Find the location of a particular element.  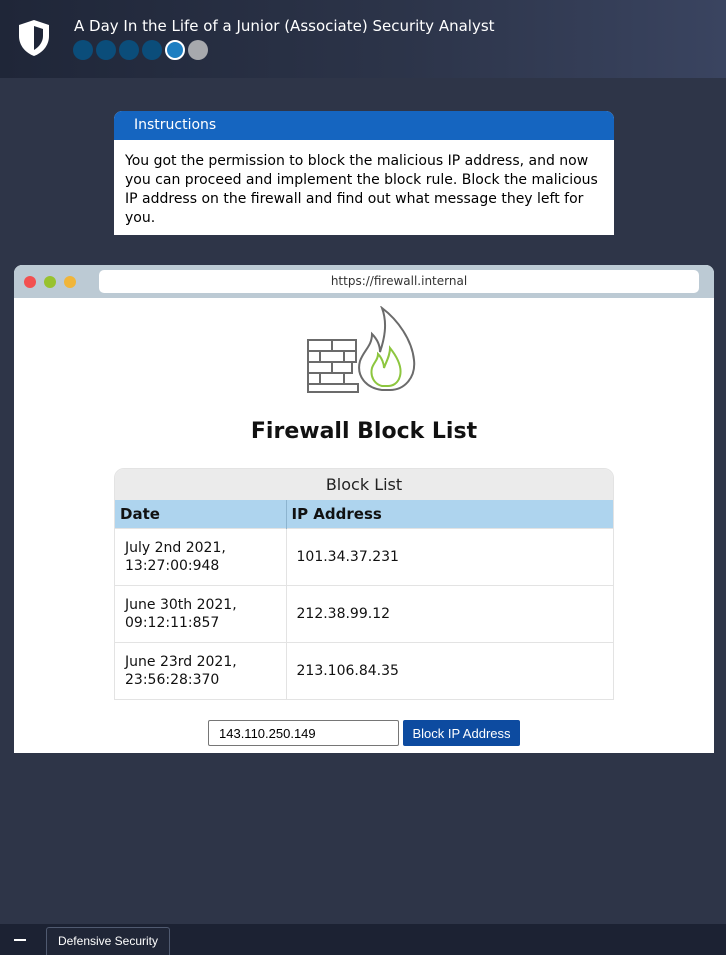

row-ip: 101.34.37.231 is located at coordinates (449, 556).